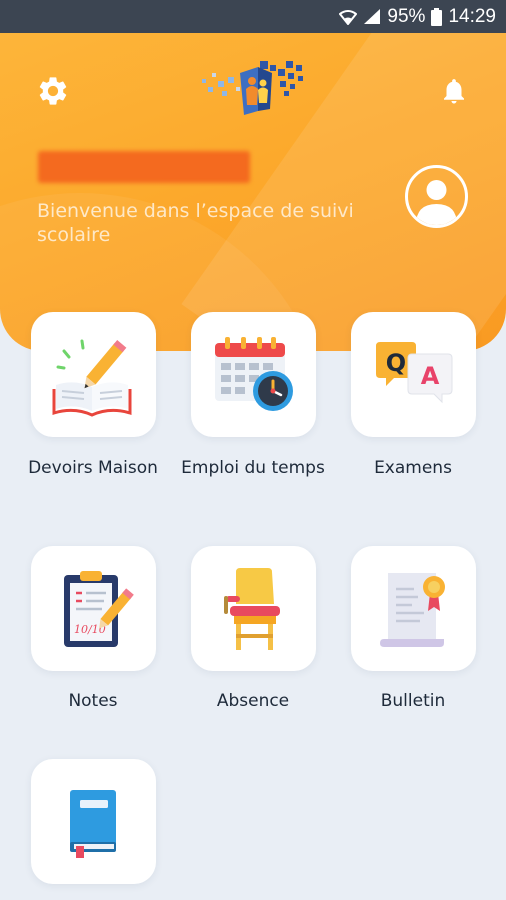 This screenshot has height=900, width=506. I want to click on tile-label-emploi-du-temps: Emploi du temps, so click(253, 468).